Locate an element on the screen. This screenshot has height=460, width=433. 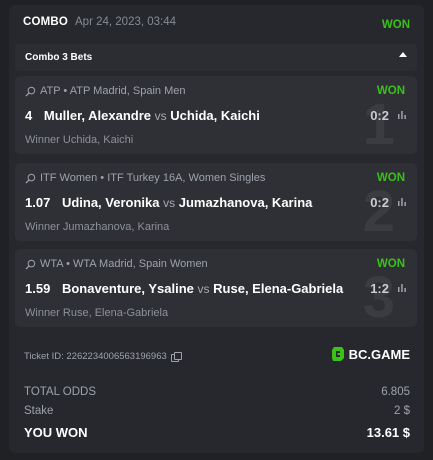
combo-toggle: Combo 3 Bets is located at coordinates (216, 57).